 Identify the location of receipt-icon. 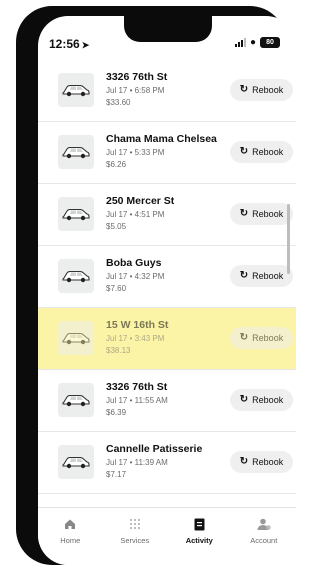
(199, 524).